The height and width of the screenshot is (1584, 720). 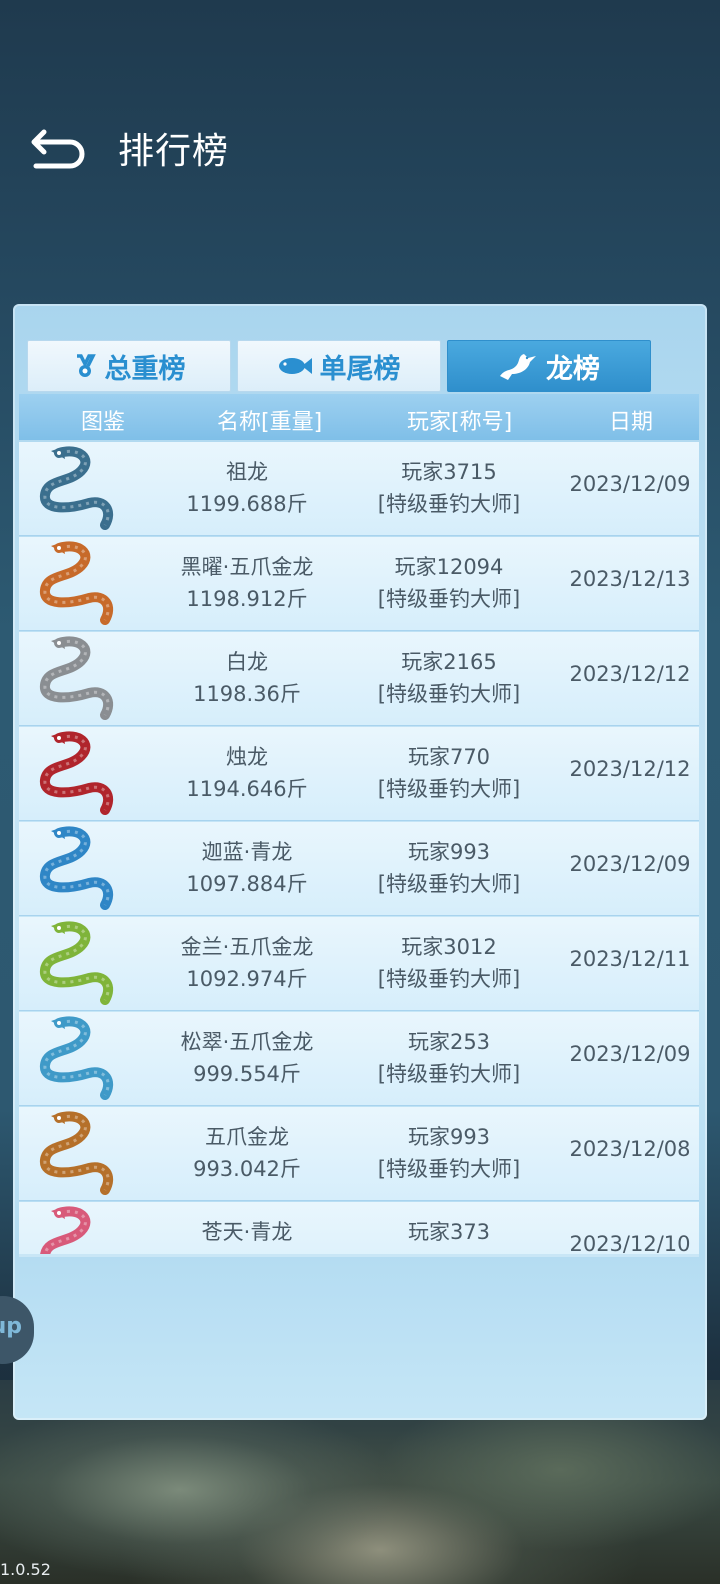 I want to click on tab-dragon: 龙榜, so click(x=549, y=366).